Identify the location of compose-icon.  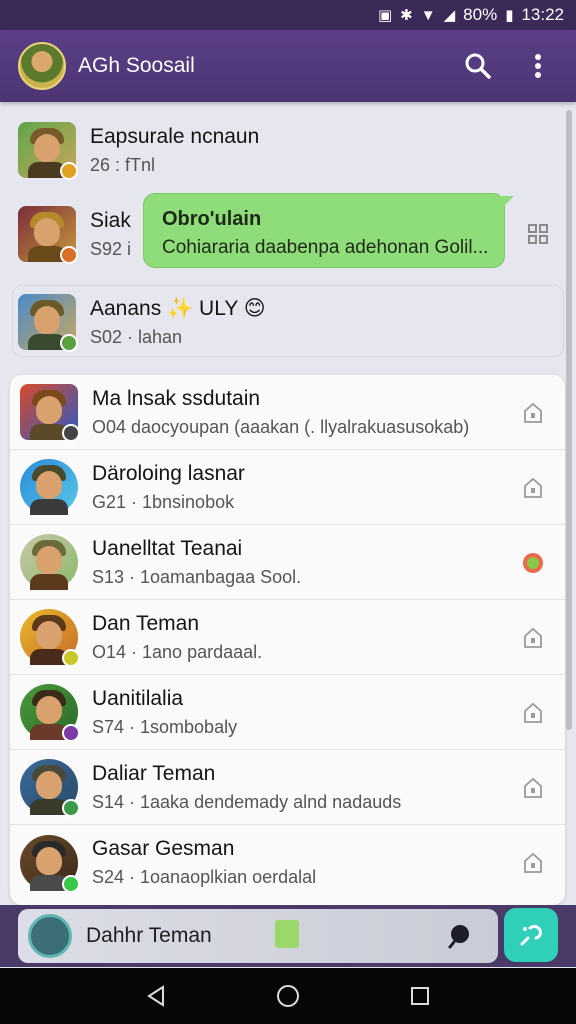
(531, 935).